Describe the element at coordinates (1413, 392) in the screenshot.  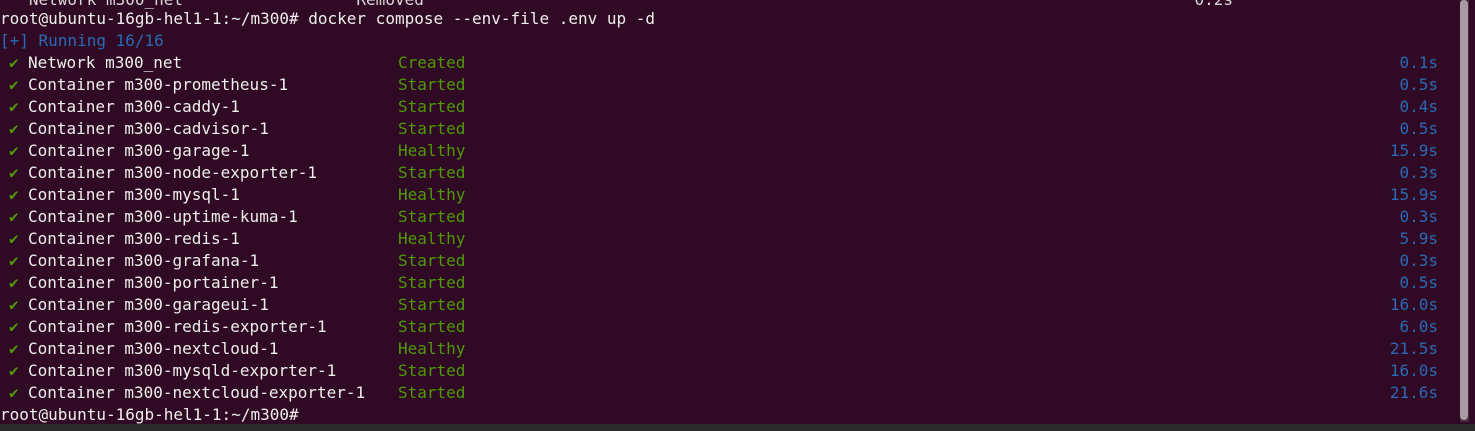
I see `row-time: 21.6s` at that location.